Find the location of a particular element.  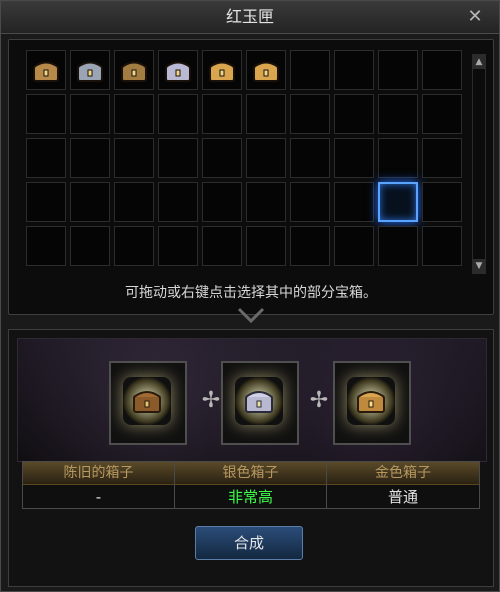

info-value: 普通 is located at coordinates (402, 497).